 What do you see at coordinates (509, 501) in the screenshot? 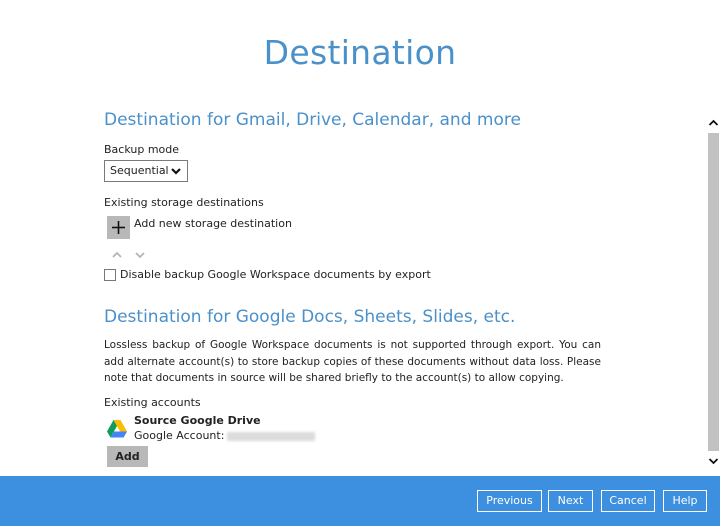
I see `previous-button: Previous` at bounding box center [509, 501].